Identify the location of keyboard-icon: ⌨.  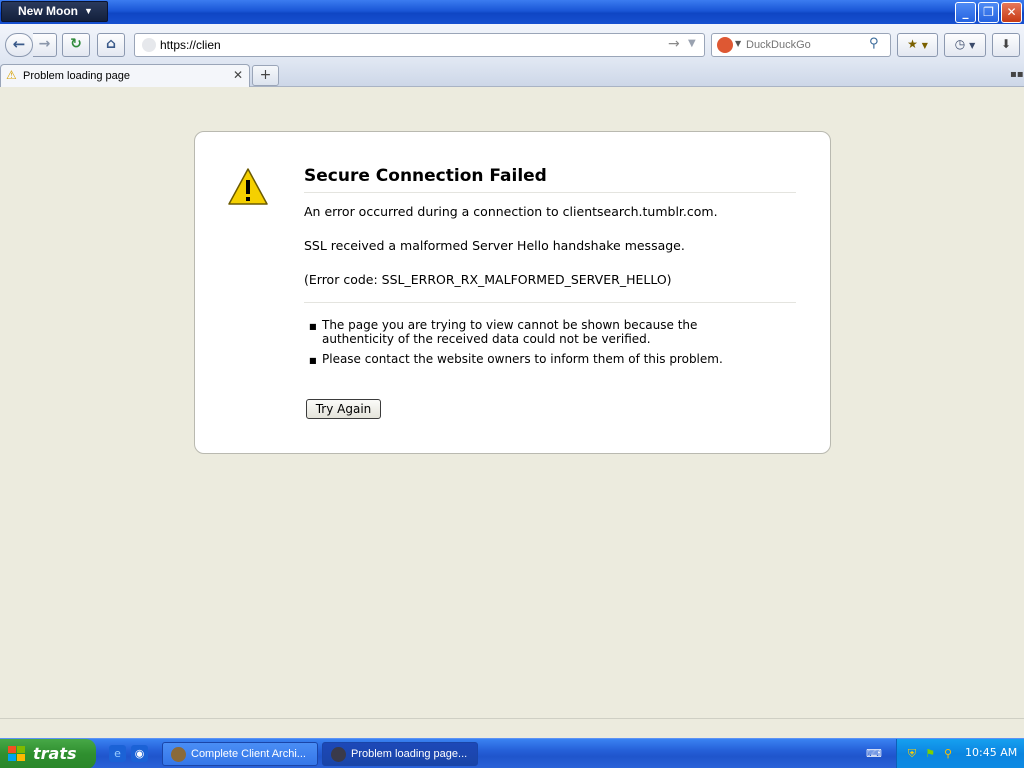
(874, 753).